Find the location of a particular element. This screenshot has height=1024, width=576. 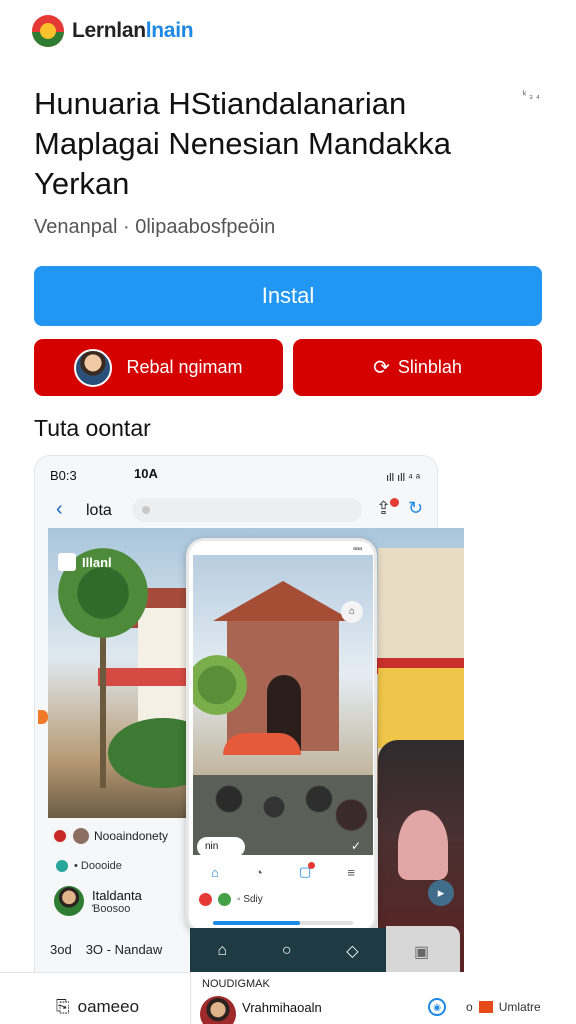

section-title: Tuta oontar is located at coordinates (92, 428).